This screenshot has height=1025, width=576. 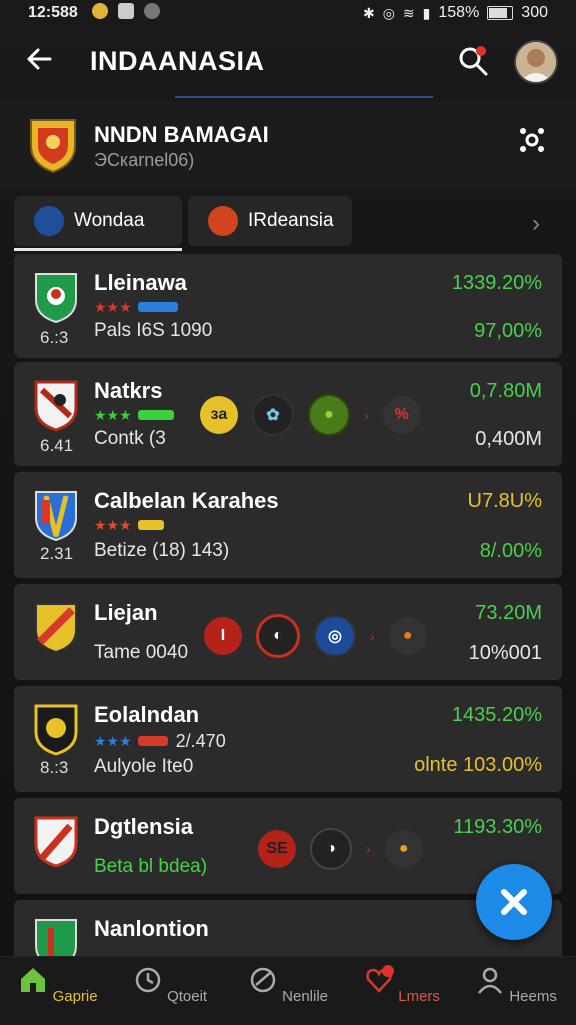 I want to click on row-number: 6.41, so click(x=57, y=445).